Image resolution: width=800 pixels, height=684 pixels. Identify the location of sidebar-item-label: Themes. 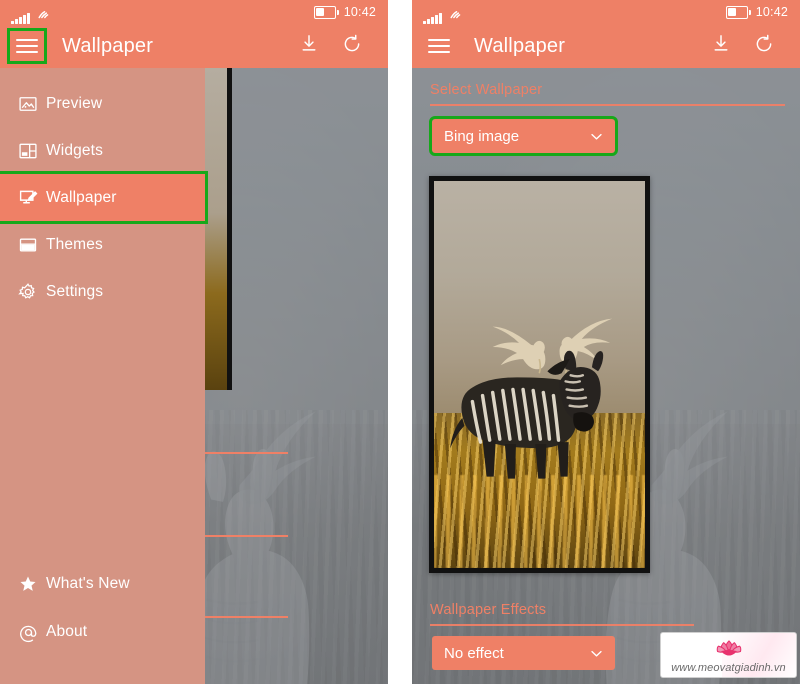
(74, 244).